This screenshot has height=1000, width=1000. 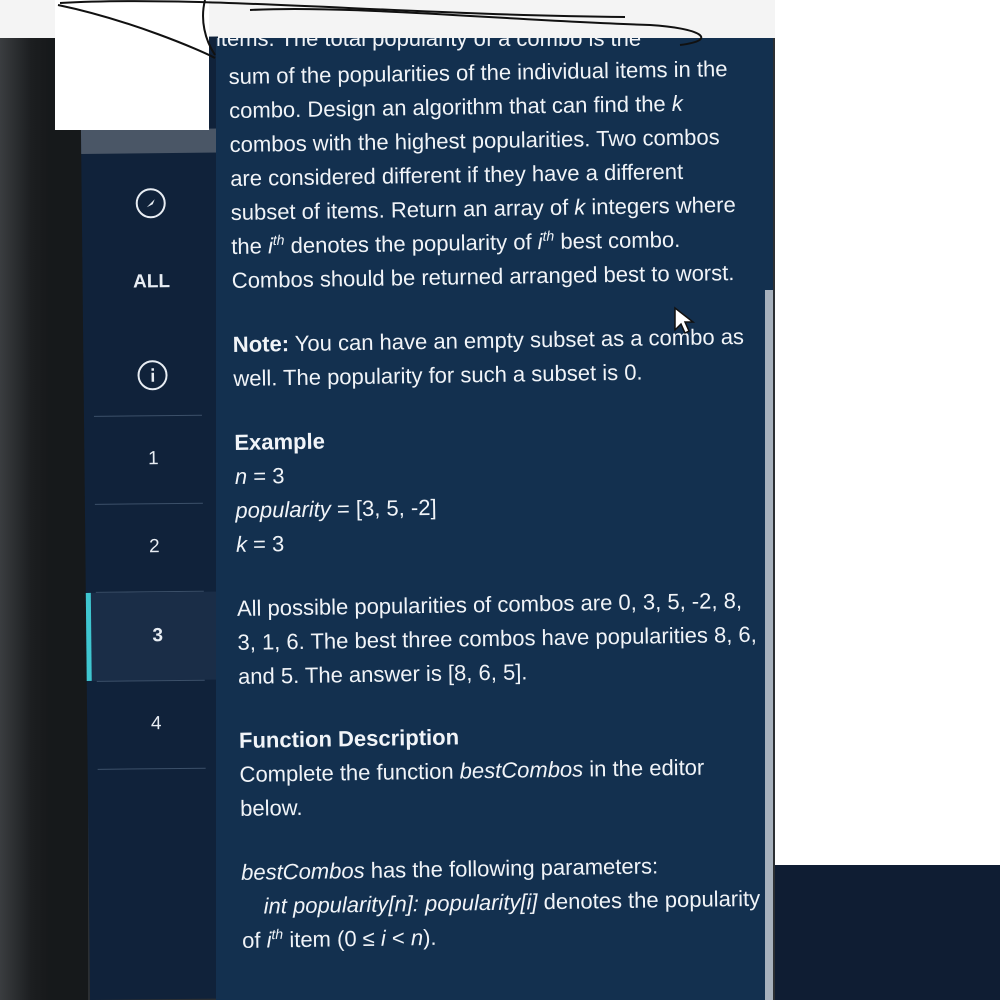 What do you see at coordinates (150, 141) in the screenshot?
I see `sidebar-top-strip` at bounding box center [150, 141].